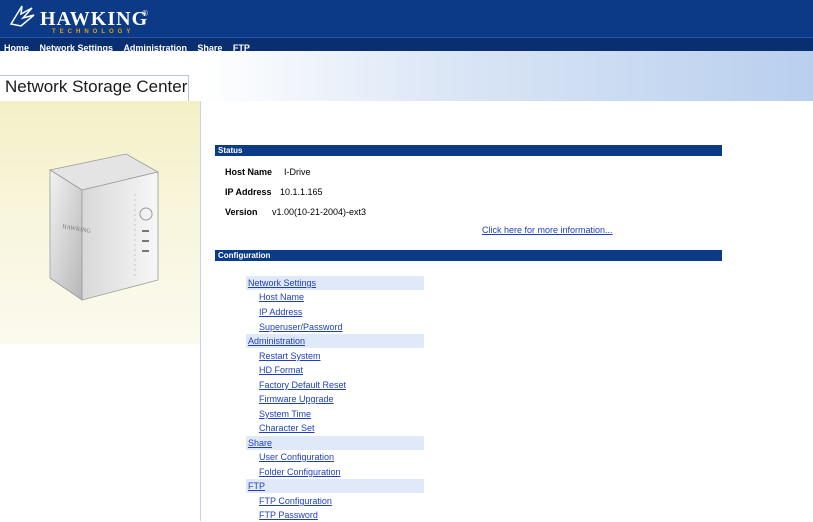 The height and width of the screenshot is (522, 813). I want to click on registered-mark: ®, so click(145, 13).